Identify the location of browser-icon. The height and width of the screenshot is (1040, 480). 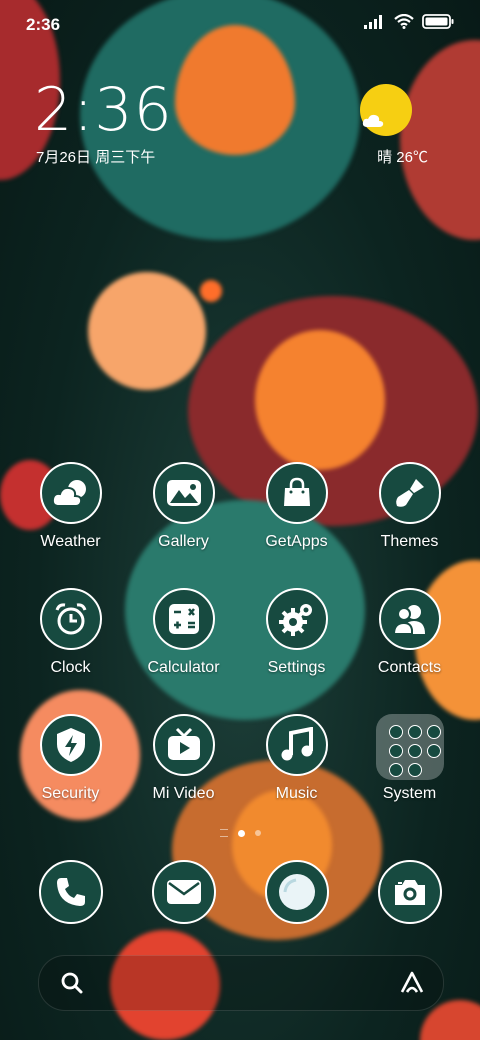
(296, 892).